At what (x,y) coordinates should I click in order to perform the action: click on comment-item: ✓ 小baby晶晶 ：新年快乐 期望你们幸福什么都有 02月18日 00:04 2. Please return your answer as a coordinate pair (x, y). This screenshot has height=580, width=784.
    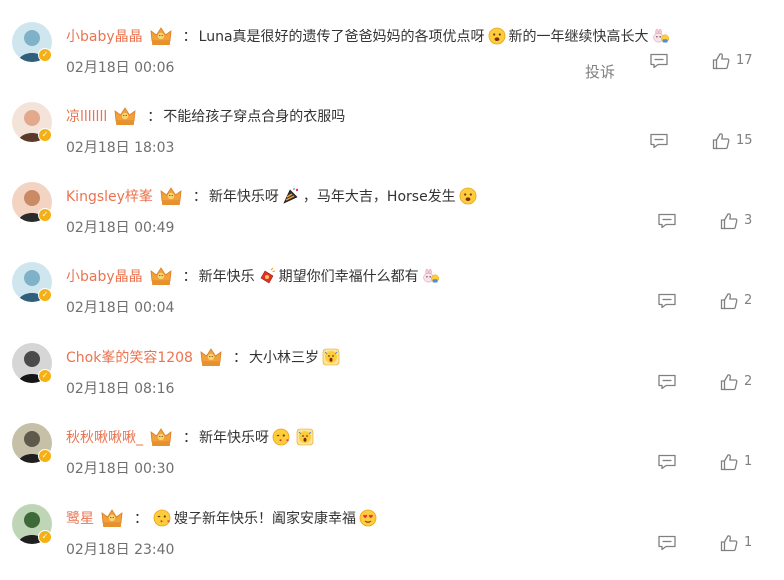
    Looking at the image, I should click on (392, 298).